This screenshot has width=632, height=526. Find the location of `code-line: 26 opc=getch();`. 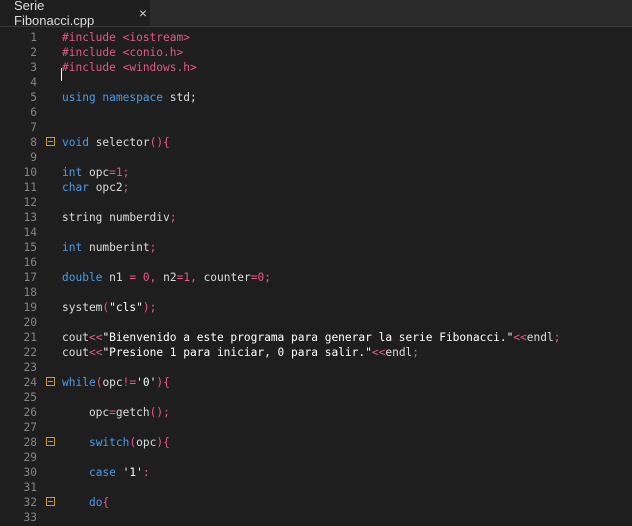

code-line: 26 opc=getch(); is located at coordinates (316, 412).